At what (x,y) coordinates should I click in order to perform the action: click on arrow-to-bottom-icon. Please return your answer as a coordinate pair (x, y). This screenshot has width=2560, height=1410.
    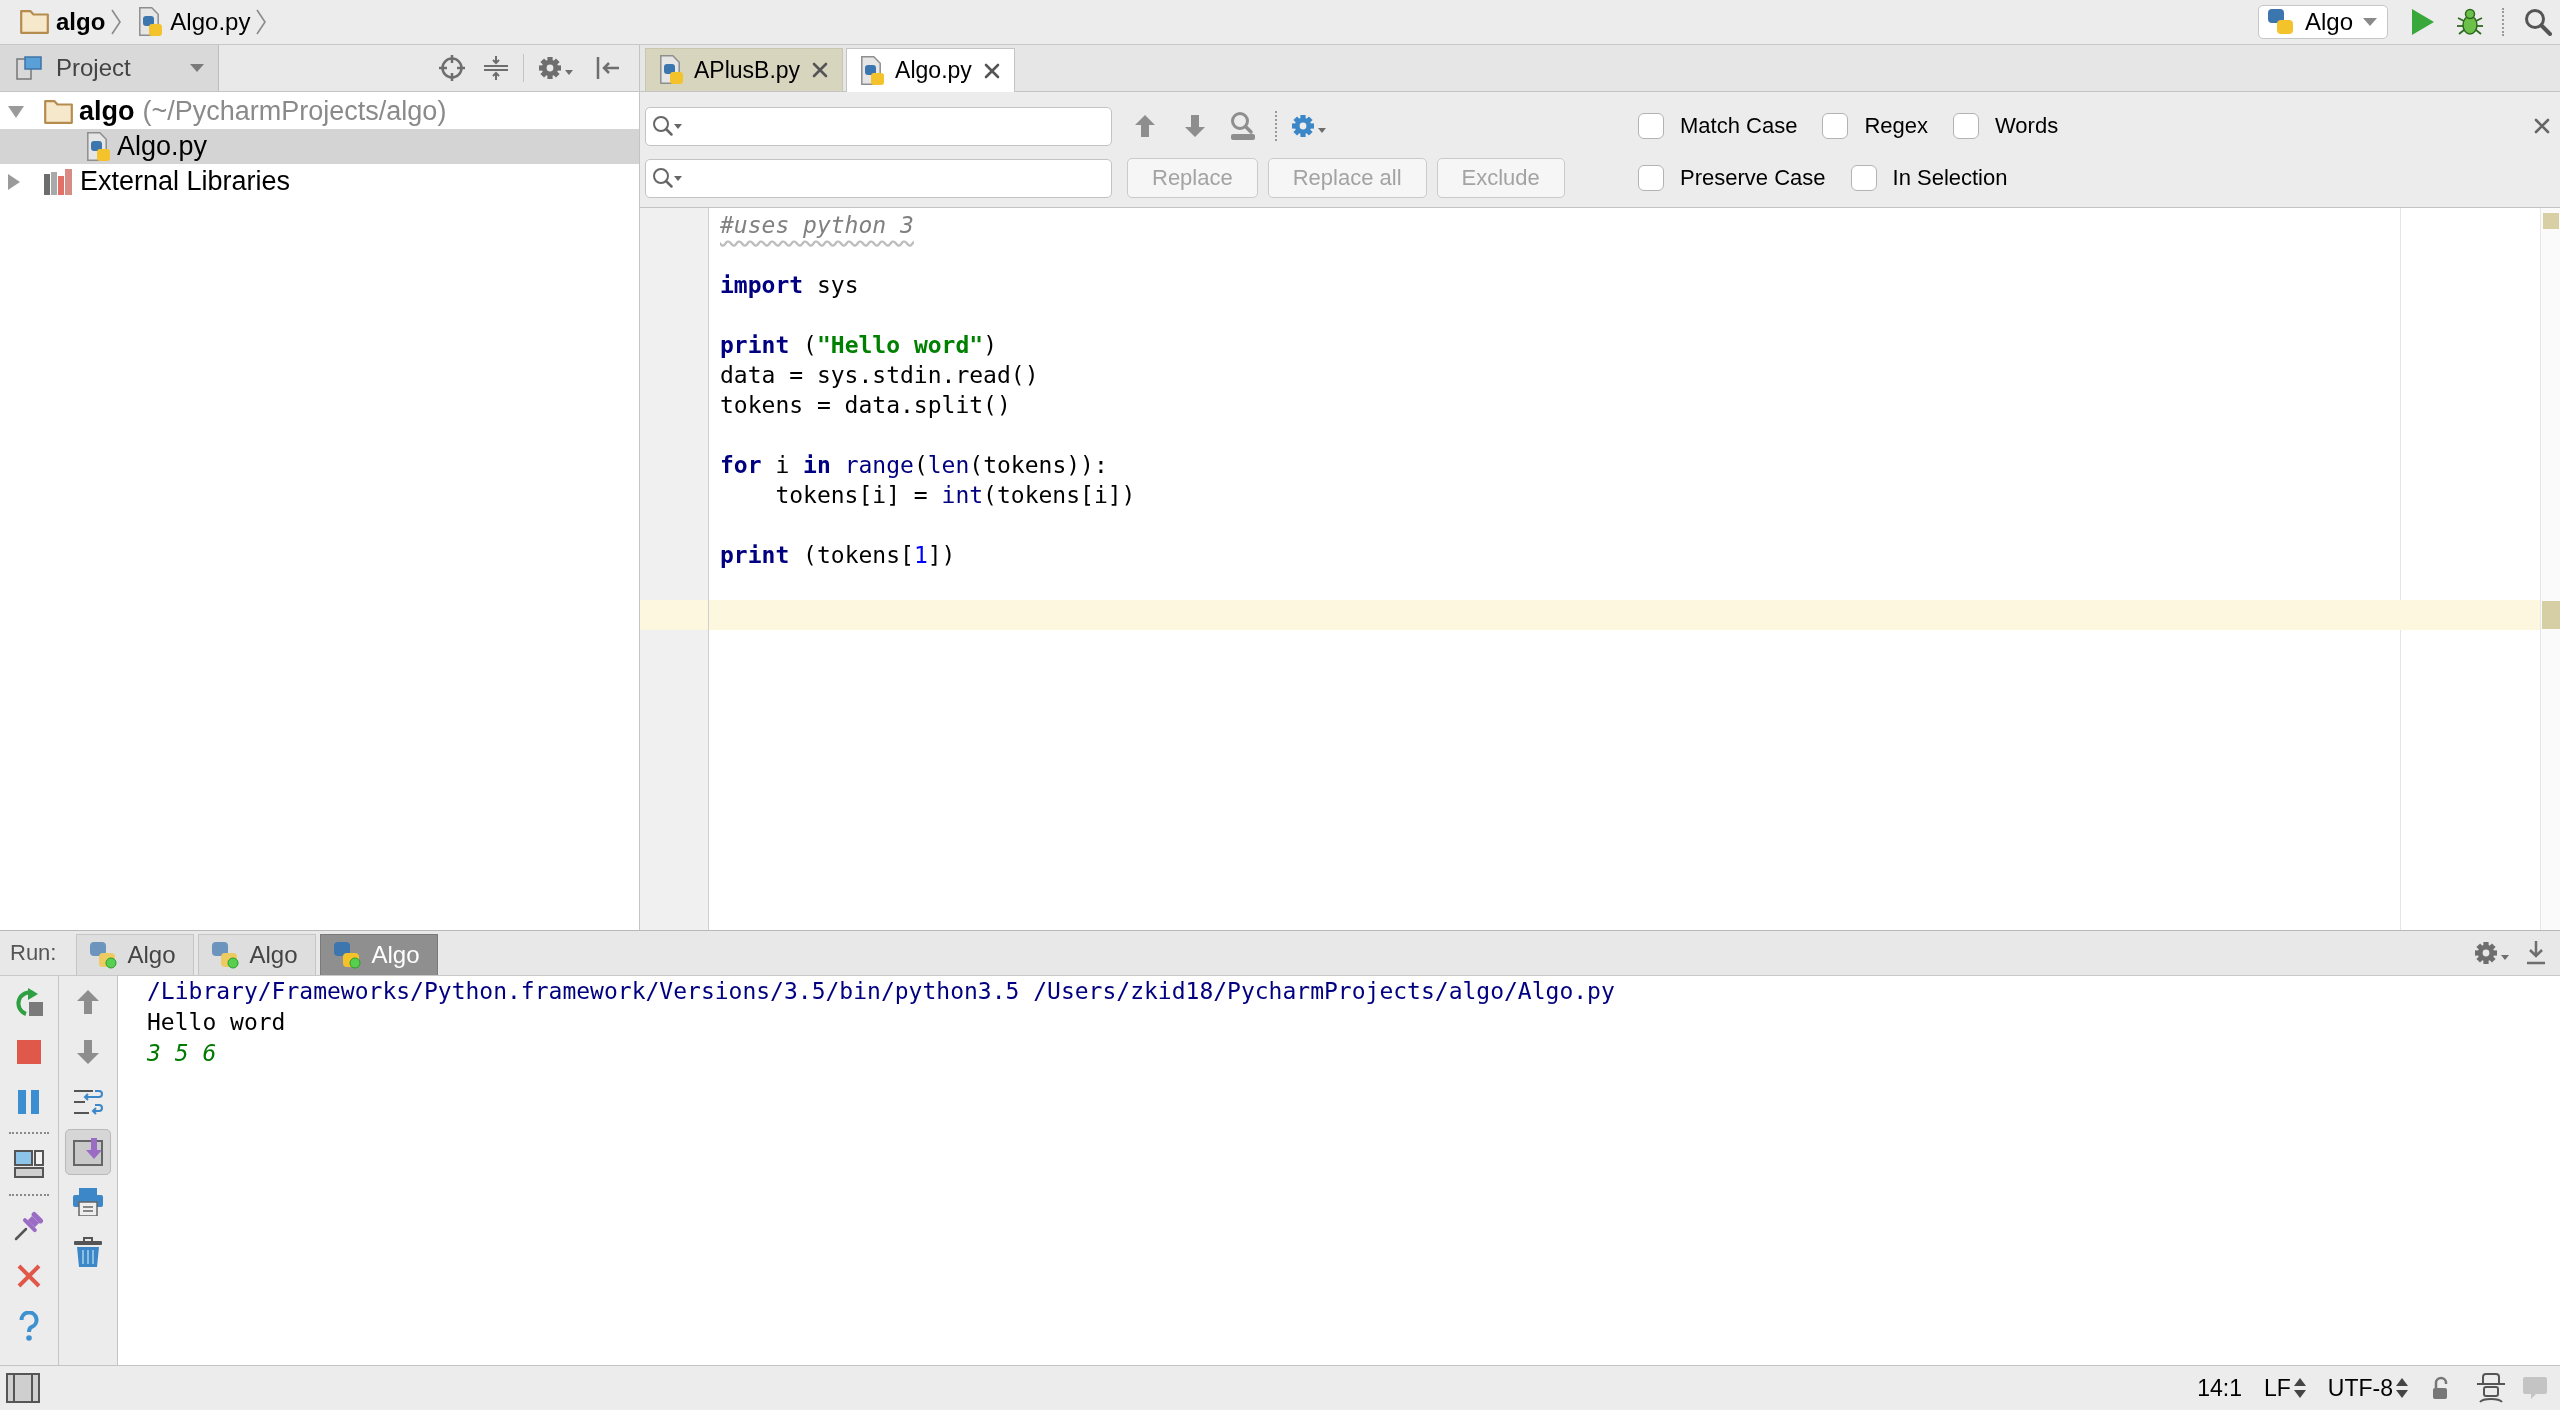
    Looking at the image, I should click on (2536, 953).